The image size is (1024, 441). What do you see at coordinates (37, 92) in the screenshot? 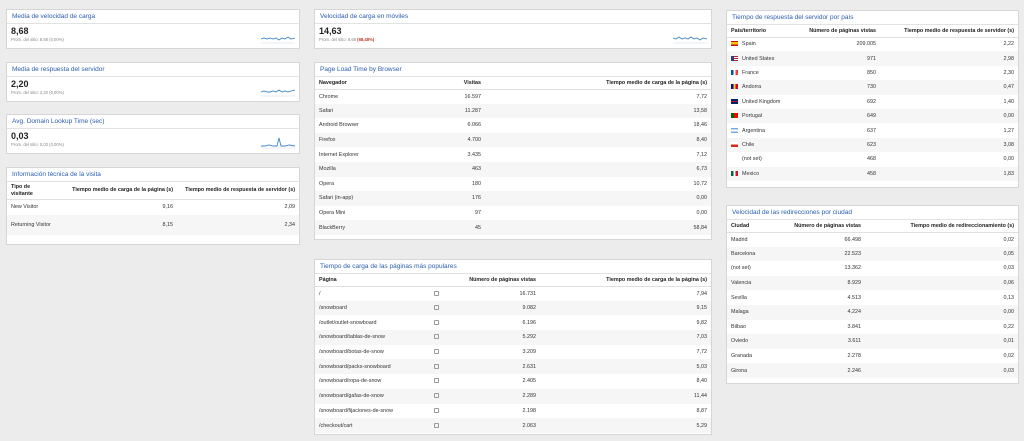
I see `metric-site-average: Prom. del sitio: 2,20 (0,00%)` at bounding box center [37, 92].